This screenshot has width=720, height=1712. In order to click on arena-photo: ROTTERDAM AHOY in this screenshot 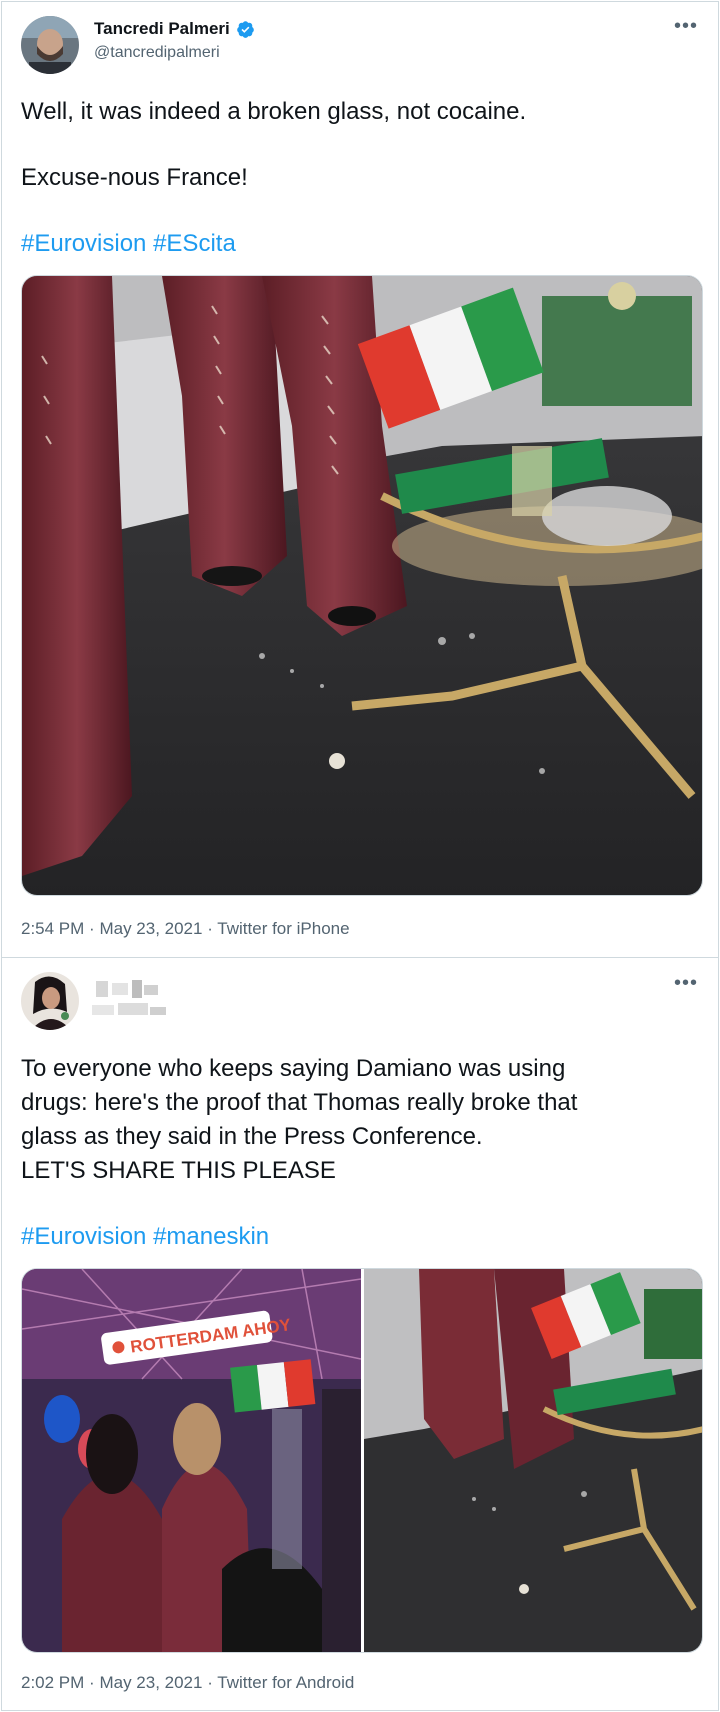, I will do `click(191, 1460)`.